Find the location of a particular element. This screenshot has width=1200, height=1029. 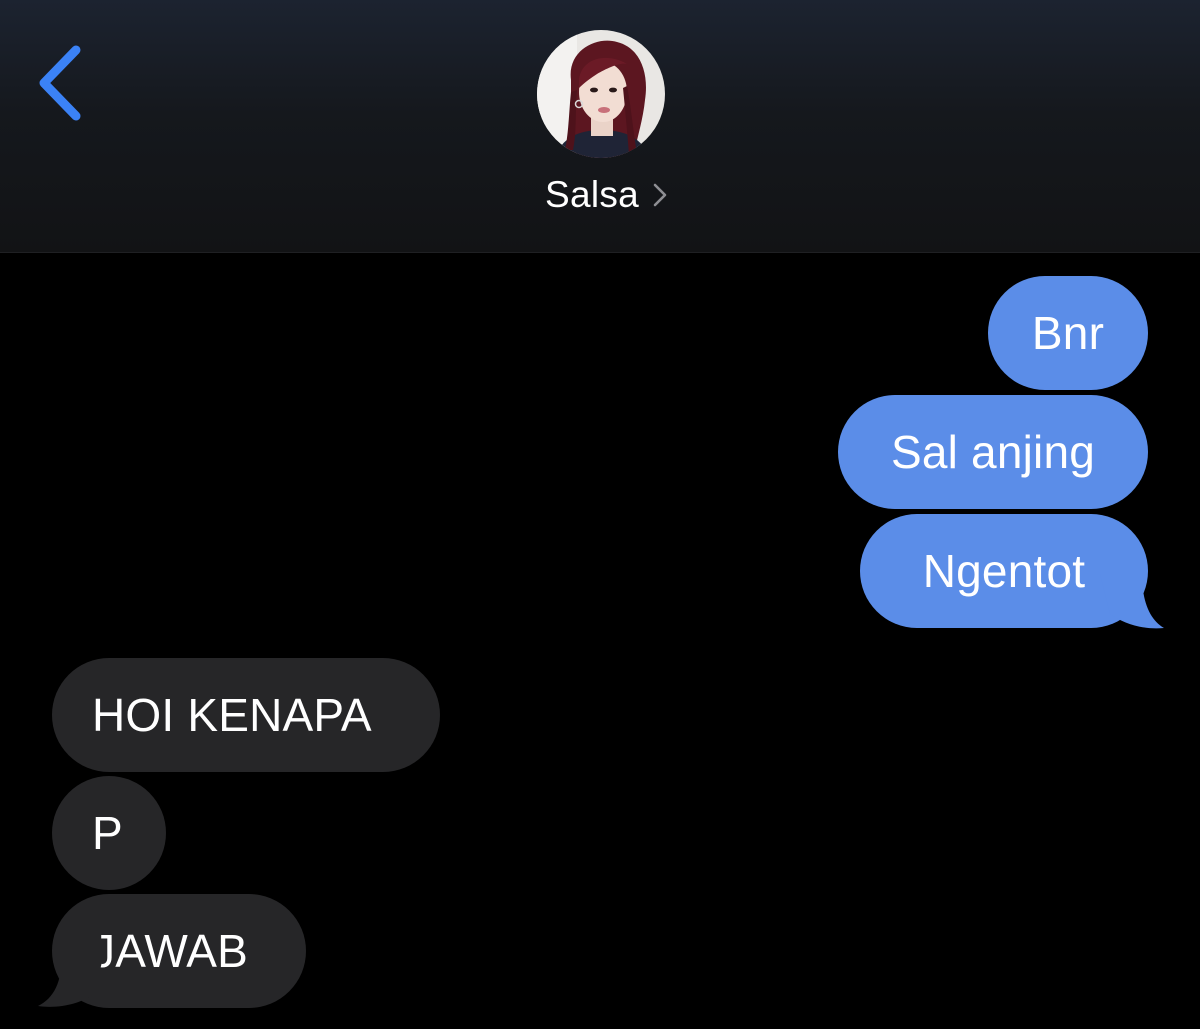

chevron-left-icon is located at coordinates (60, 83).